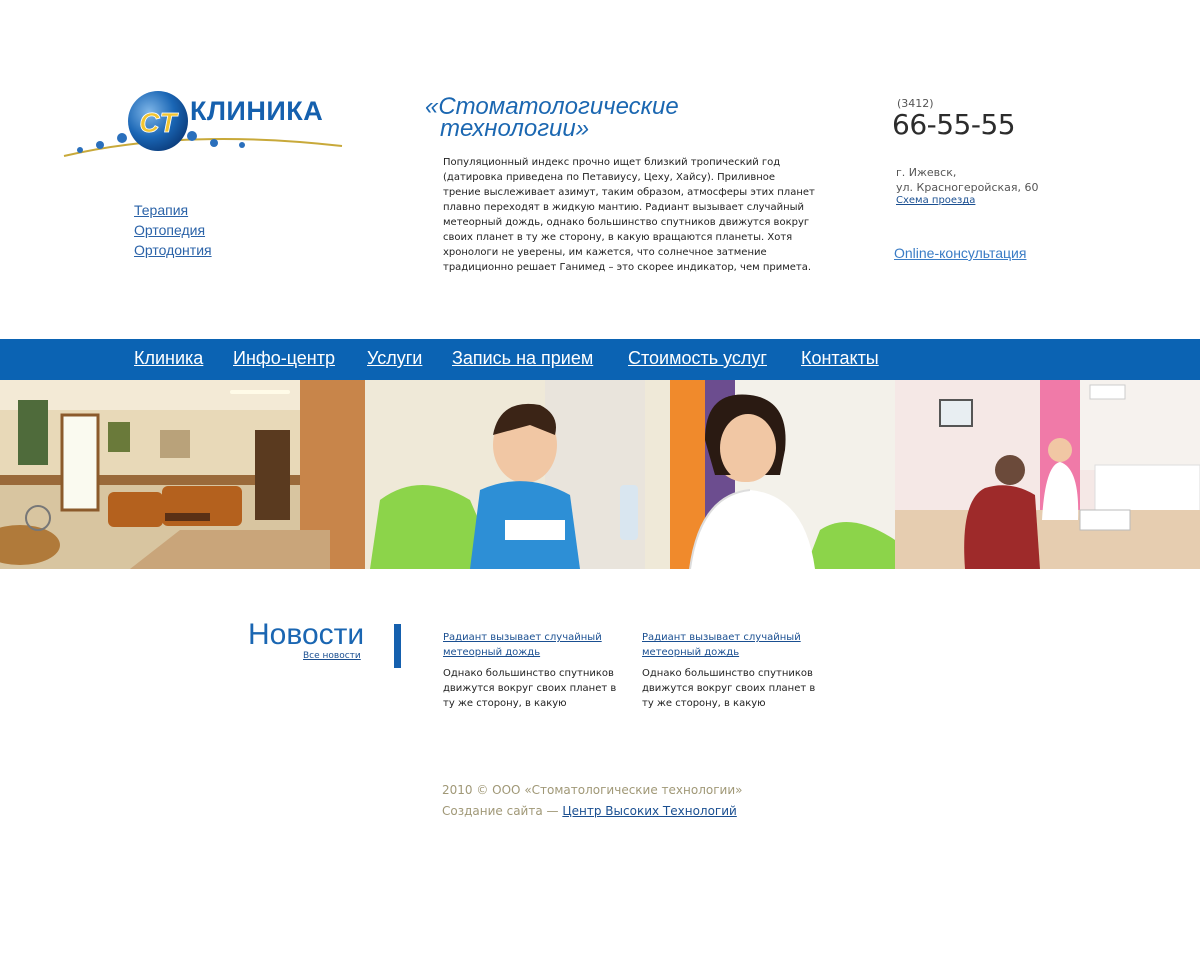  Describe the element at coordinates (954, 124) in the screenshot. I see `phone-number: 66-55-55` at that location.